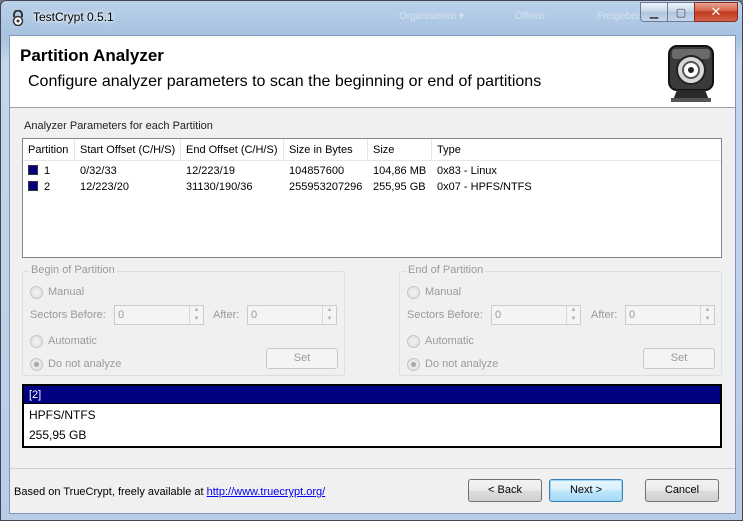 The width and height of the screenshot is (743, 521). What do you see at coordinates (317, 171) in the screenshot?
I see `size-bytes: 104857600` at bounding box center [317, 171].